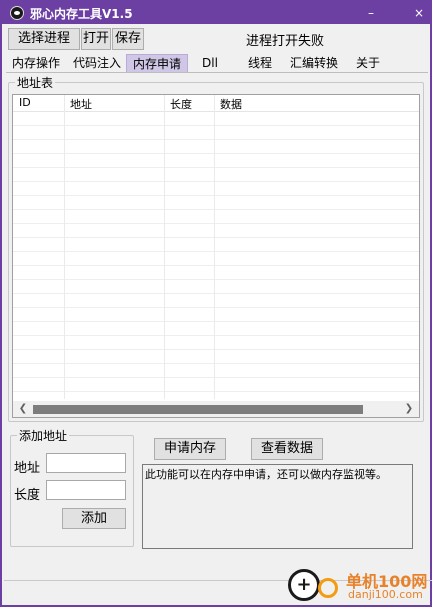  I want to click on tab-memory-ops: 内存操作, so click(36, 63).